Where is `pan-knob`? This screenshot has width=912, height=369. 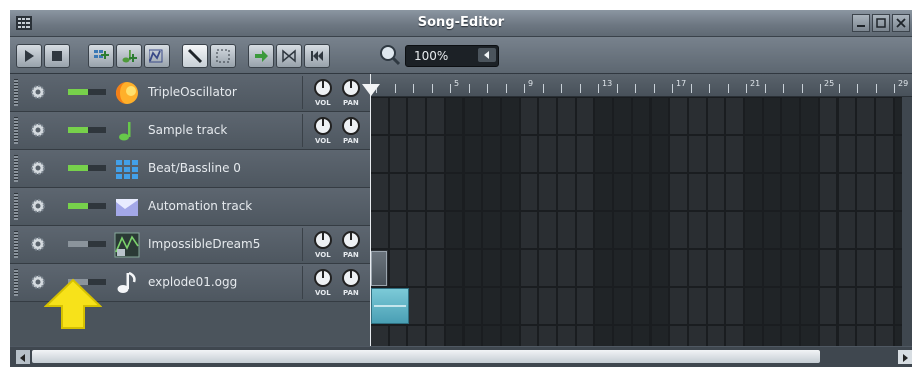
pan-knob is located at coordinates (351, 240).